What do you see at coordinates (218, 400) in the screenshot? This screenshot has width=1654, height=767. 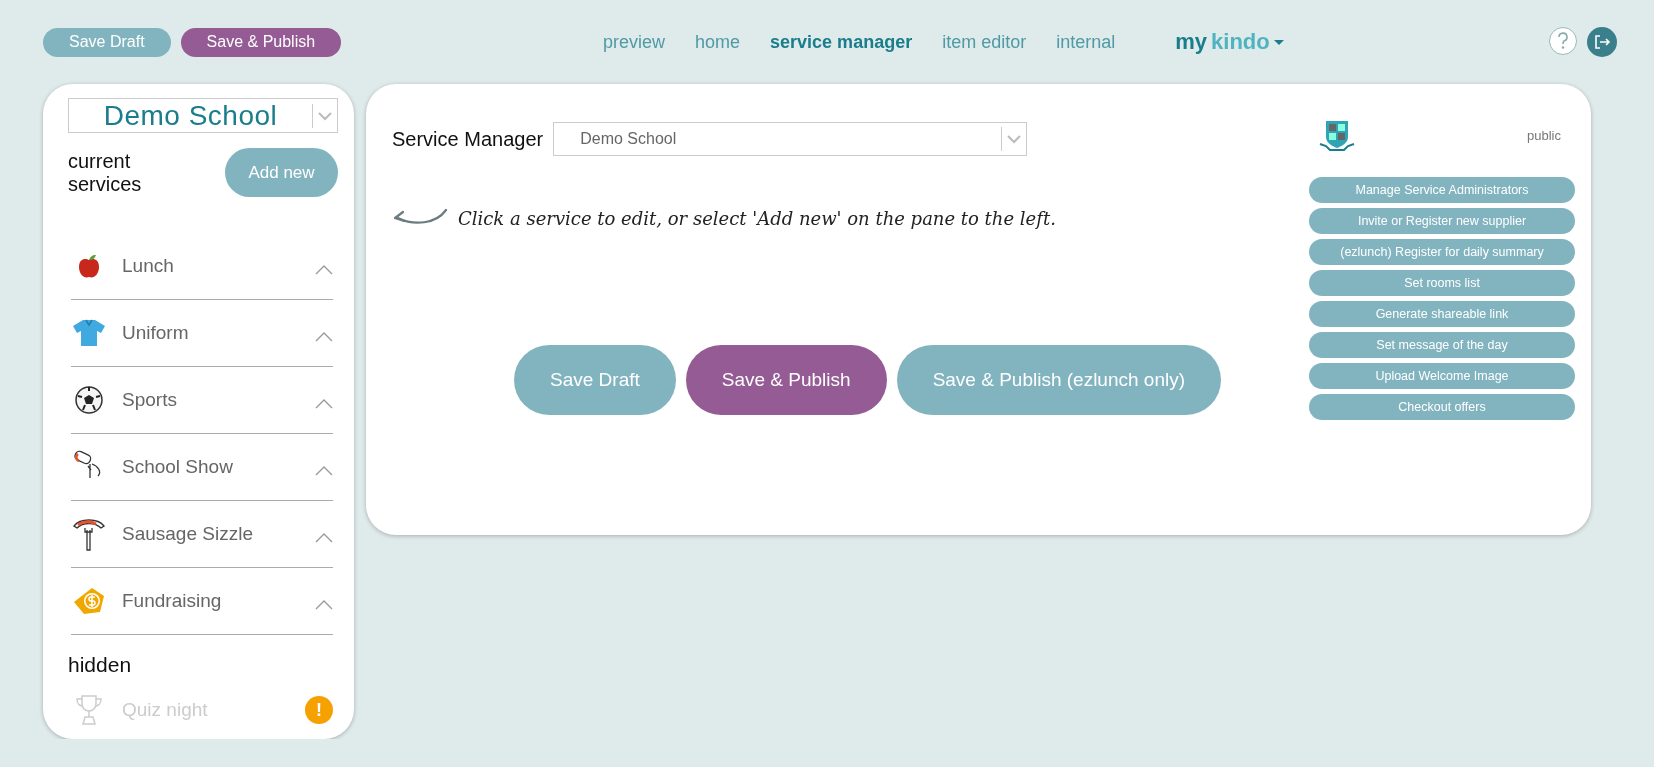 I see `service-item: Sports` at bounding box center [218, 400].